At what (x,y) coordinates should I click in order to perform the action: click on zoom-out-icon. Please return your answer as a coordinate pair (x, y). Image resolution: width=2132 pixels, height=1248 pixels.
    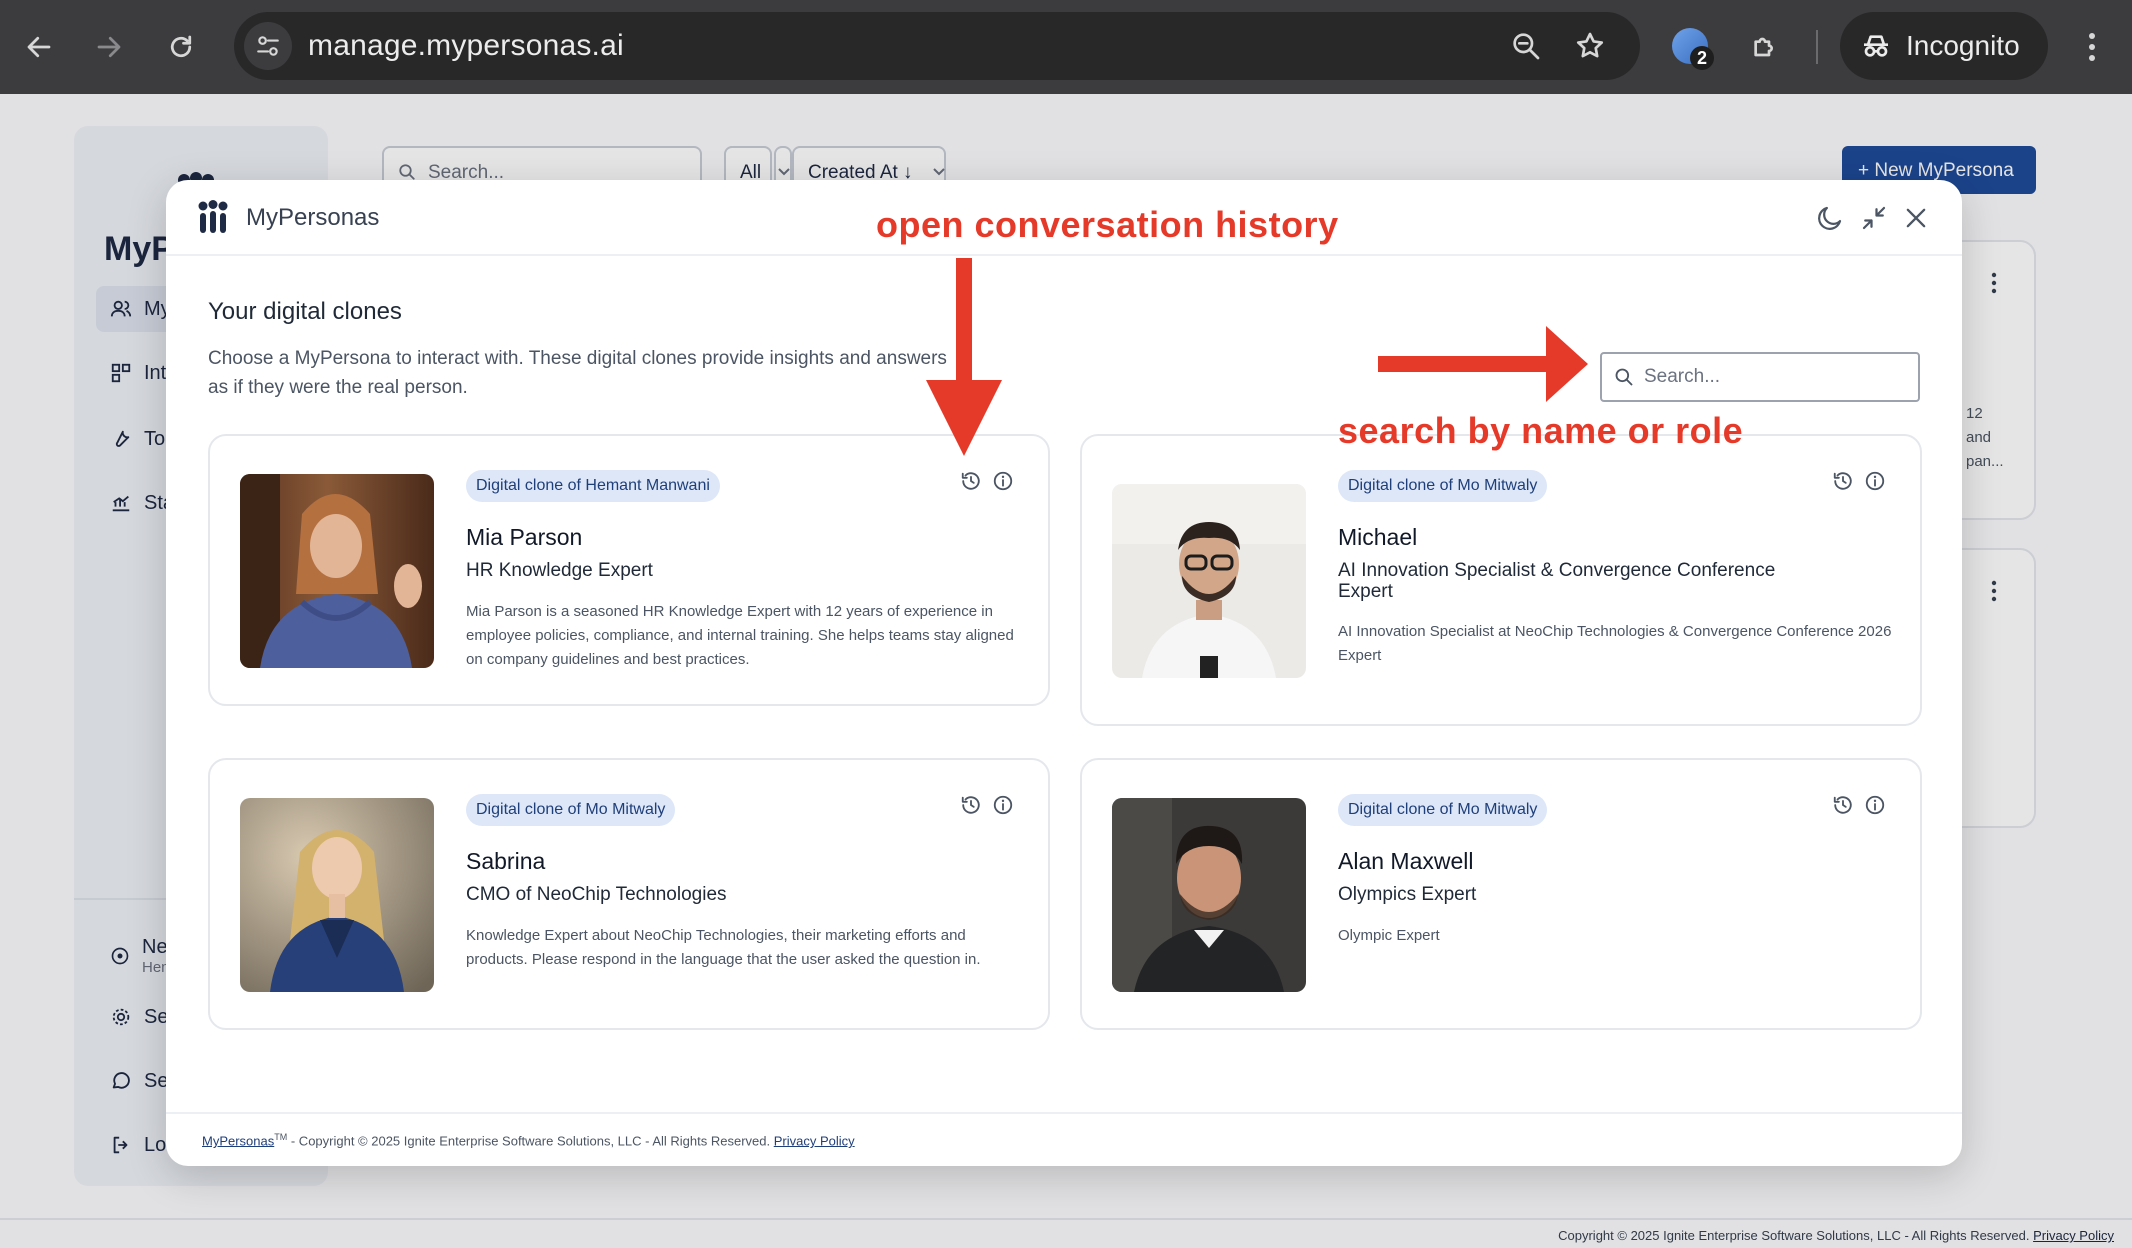
    Looking at the image, I should click on (1526, 46).